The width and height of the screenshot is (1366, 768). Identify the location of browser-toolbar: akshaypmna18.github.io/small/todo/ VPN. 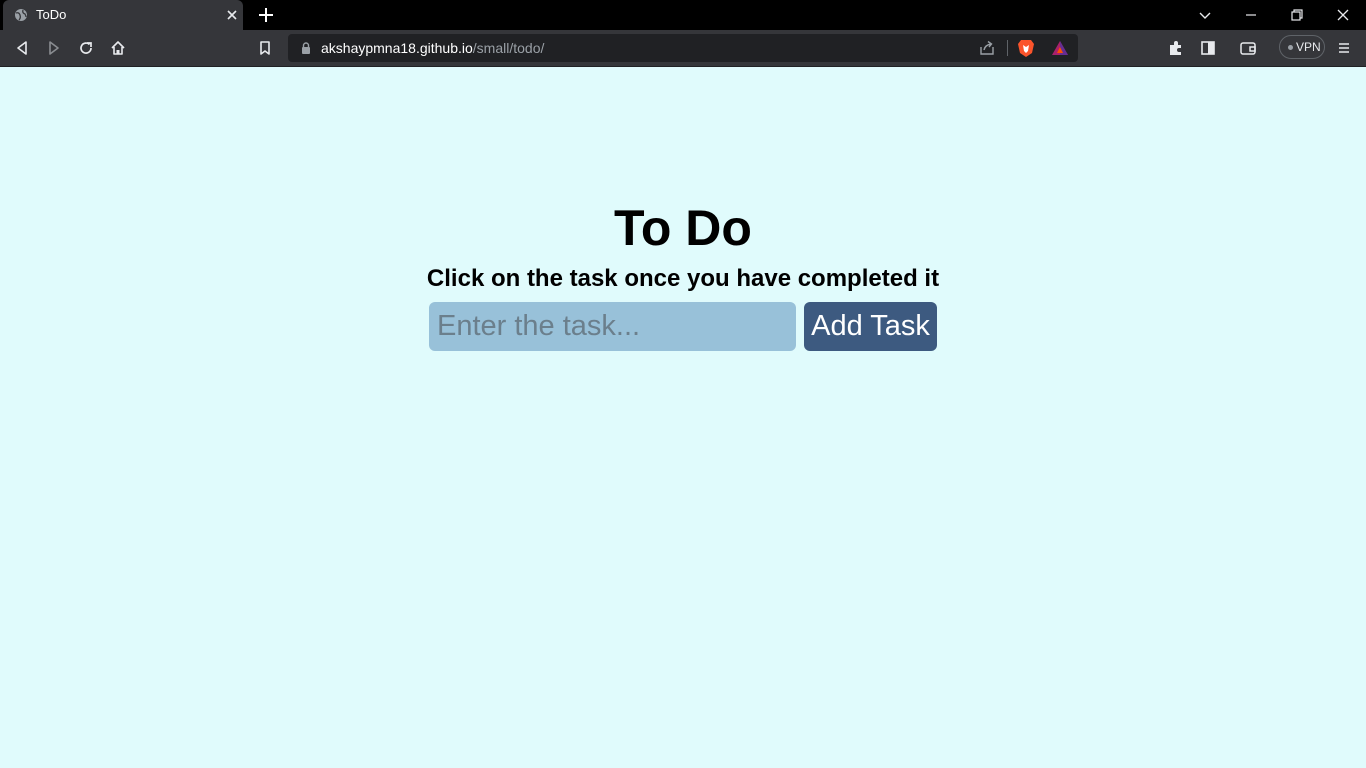
(683, 48).